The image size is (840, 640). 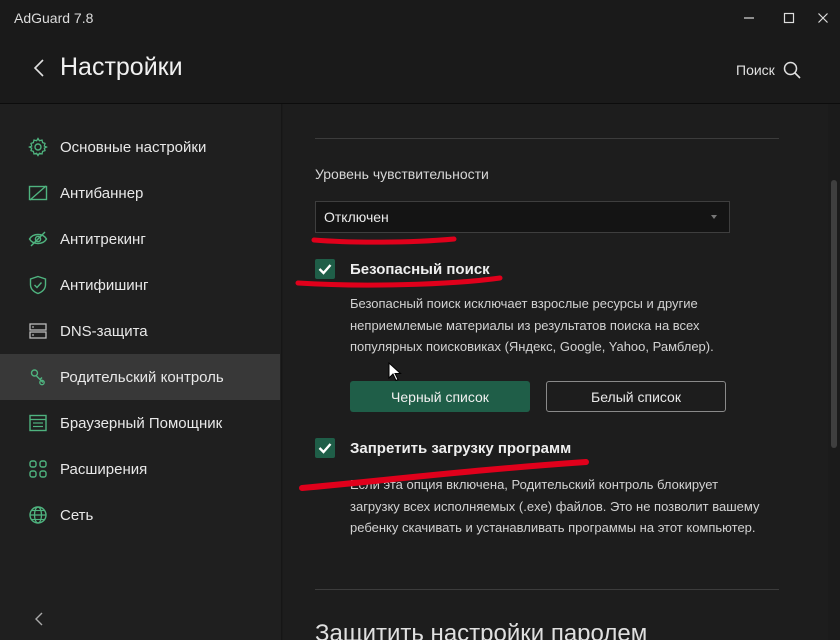 What do you see at coordinates (481, 630) in the screenshot?
I see `protect-settings-title: Защитить настройки паролем` at bounding box center [481, 630].